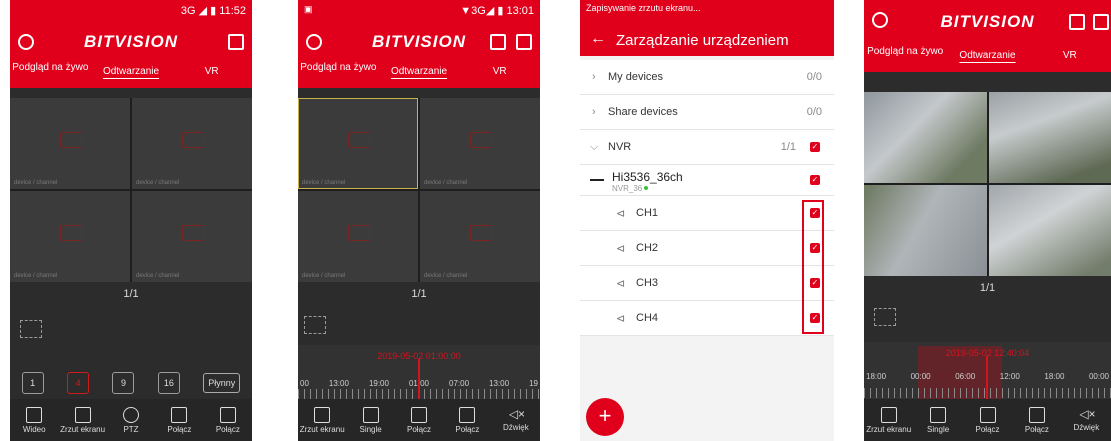 The image size is (1111, 441). Describe the element at coordinates (78, 383) in the screenshot. I see `split-4-button: 4` at that location.